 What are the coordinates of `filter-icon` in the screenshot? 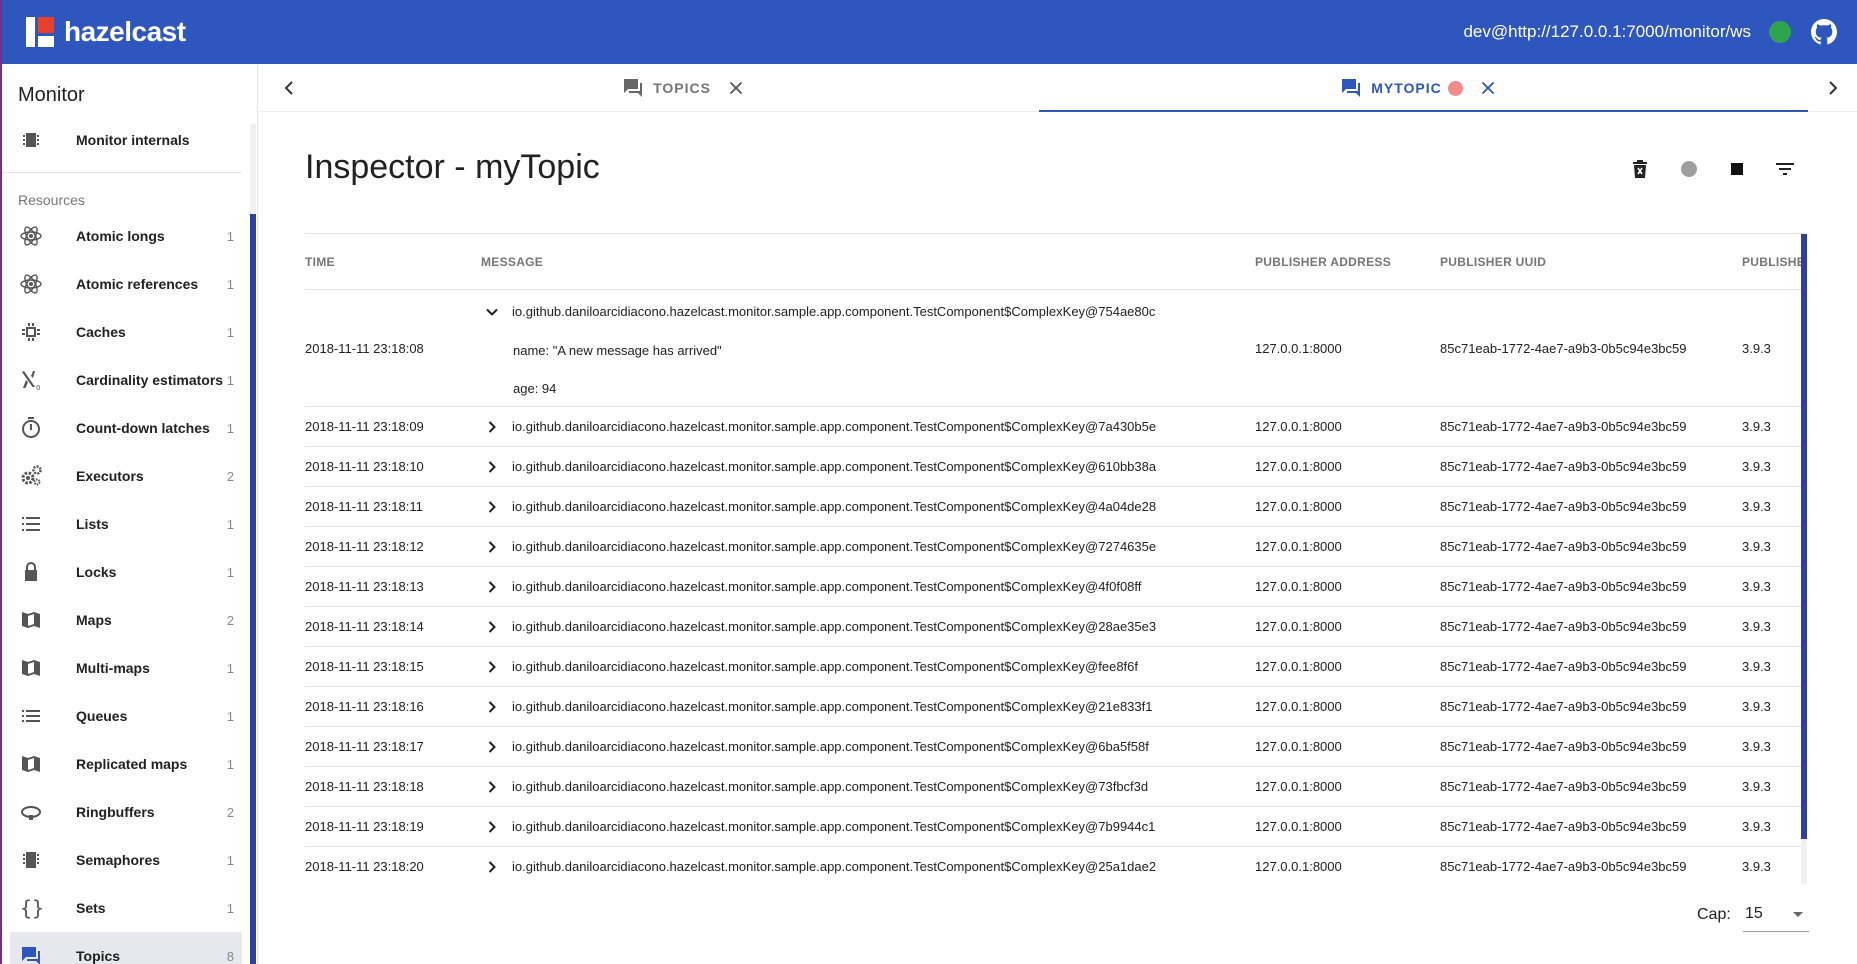 It's located at (1785, 169).